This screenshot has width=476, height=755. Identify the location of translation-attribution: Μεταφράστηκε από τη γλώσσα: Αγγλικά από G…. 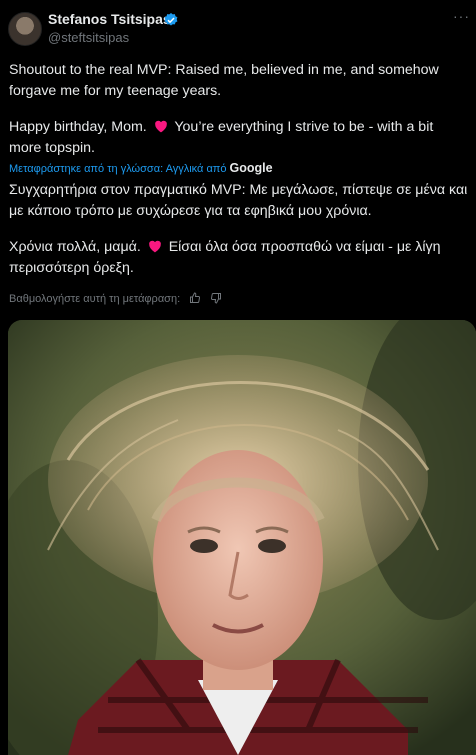
(141, 168).